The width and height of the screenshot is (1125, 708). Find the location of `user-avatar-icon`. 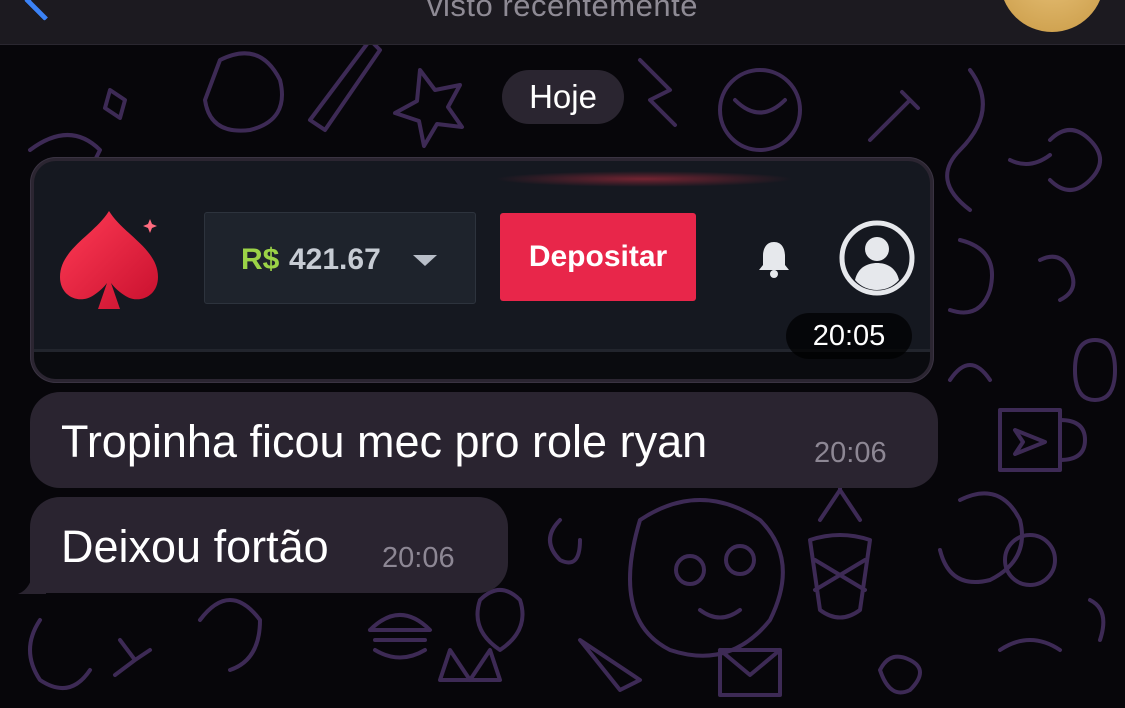

user-avatar-icon is located at coordinates (877, 258).